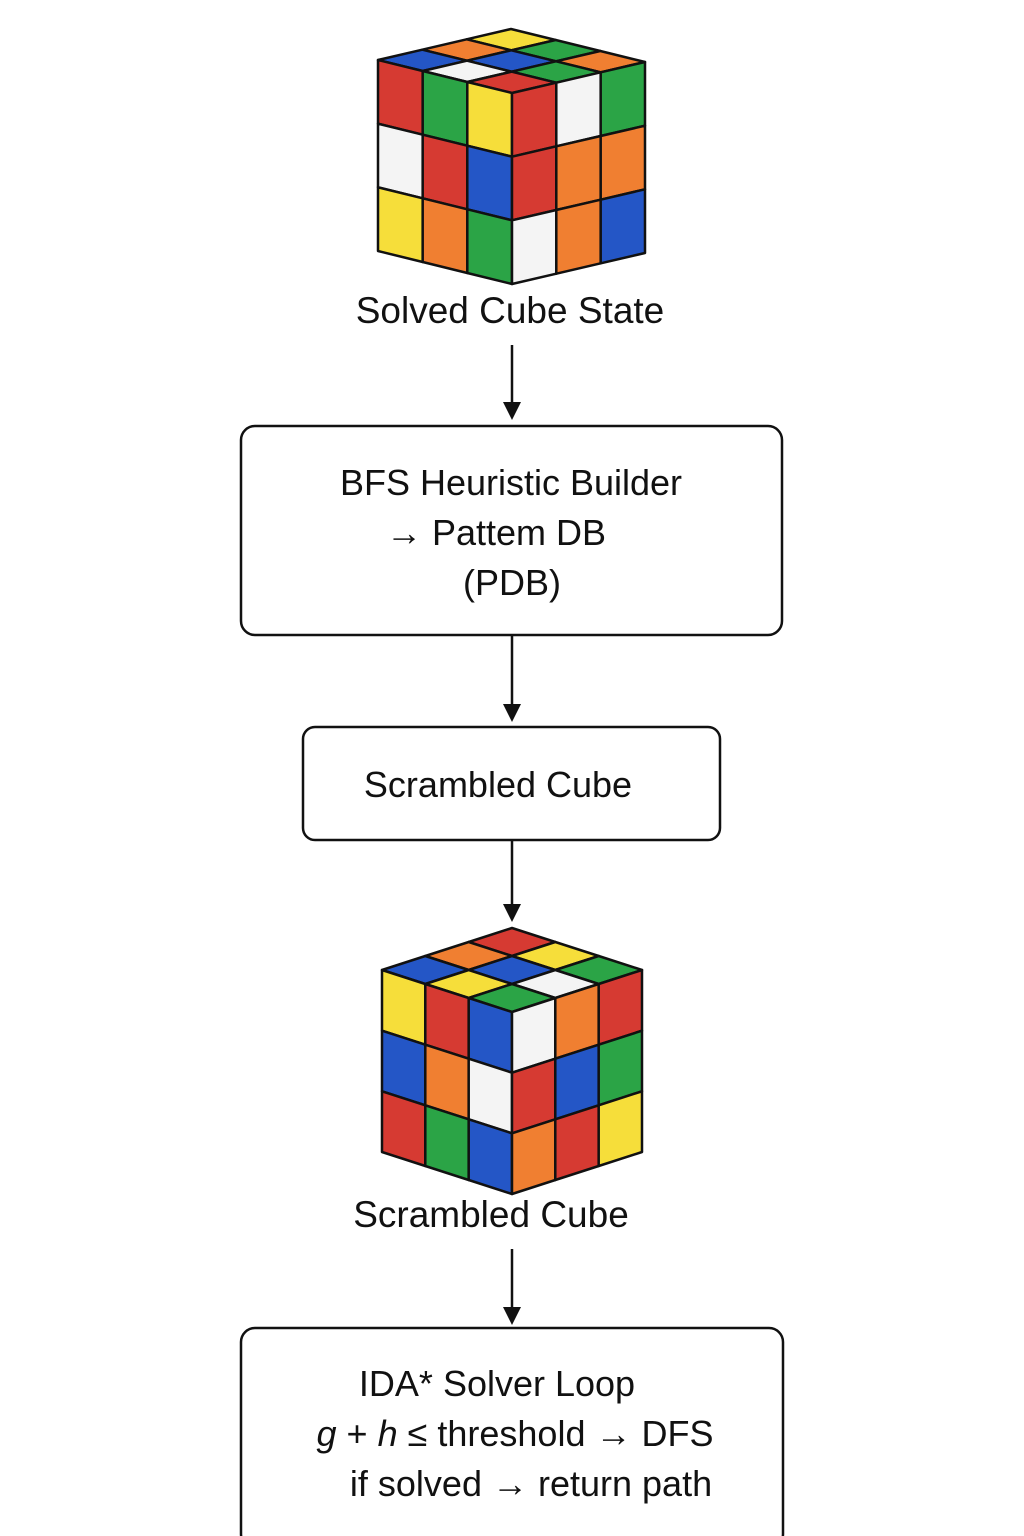 The height and width of the screenshot is (1536, 1024). I want to click on pdb-box-abbrev: (PDB), so click(512, 582).